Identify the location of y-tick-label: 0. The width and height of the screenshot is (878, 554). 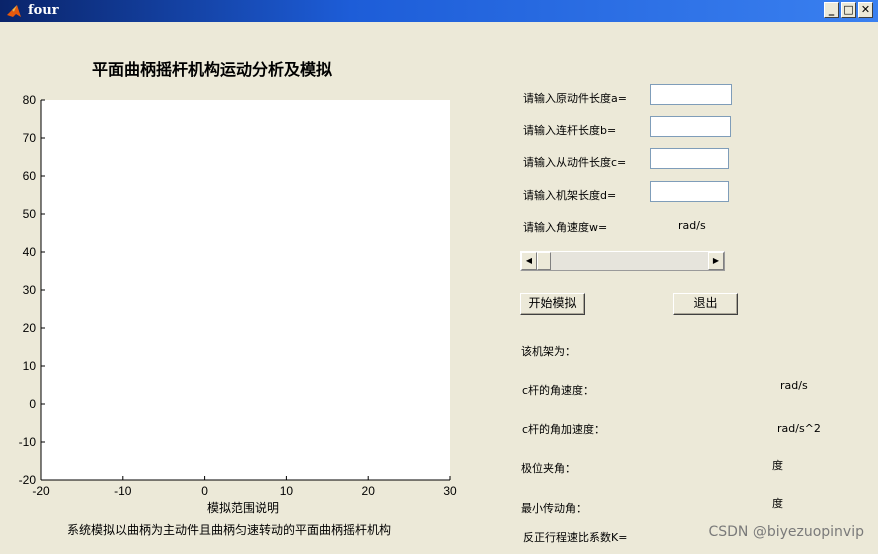
(32, 404).